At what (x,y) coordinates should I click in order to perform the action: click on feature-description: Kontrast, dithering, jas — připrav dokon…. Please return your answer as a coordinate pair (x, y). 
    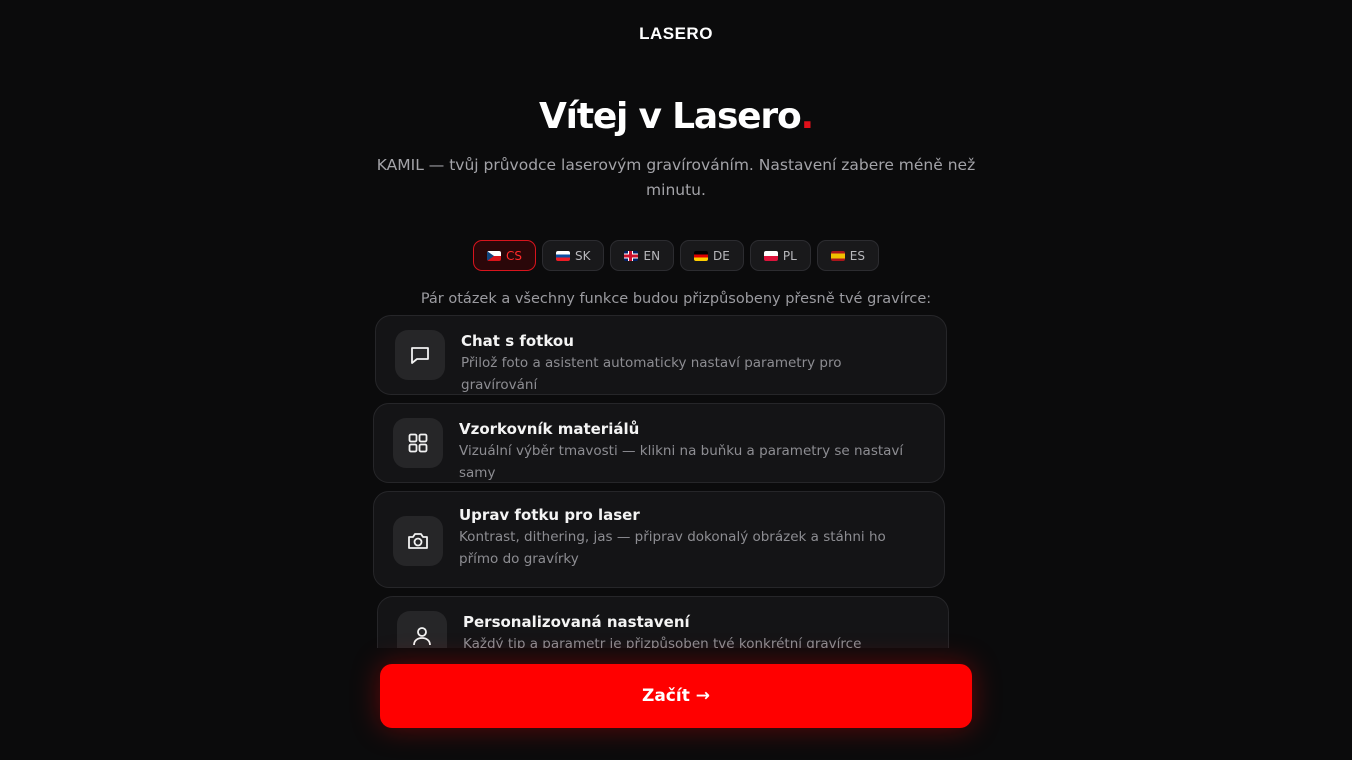
    Looking at the image, I should click on (672, 548).